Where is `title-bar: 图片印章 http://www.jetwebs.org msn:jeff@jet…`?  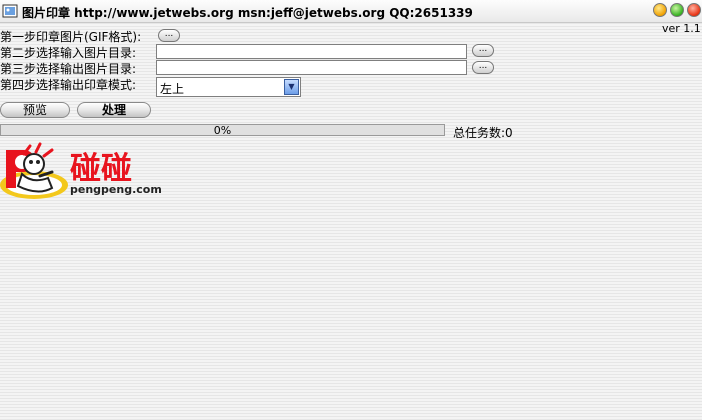 title-bar: 图片印章 http://www.jetwebs.org msn:jeff@jet… is located at coordinates (351, 11).